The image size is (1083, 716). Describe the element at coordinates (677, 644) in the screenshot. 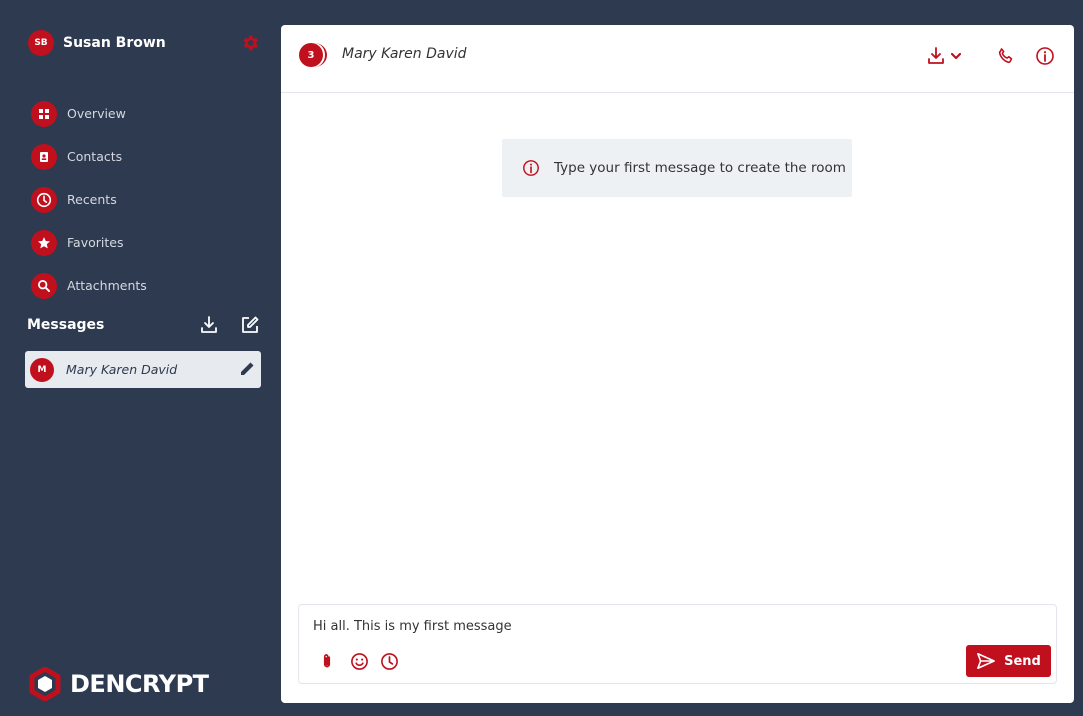

I see `message-composer: Send` at that location.